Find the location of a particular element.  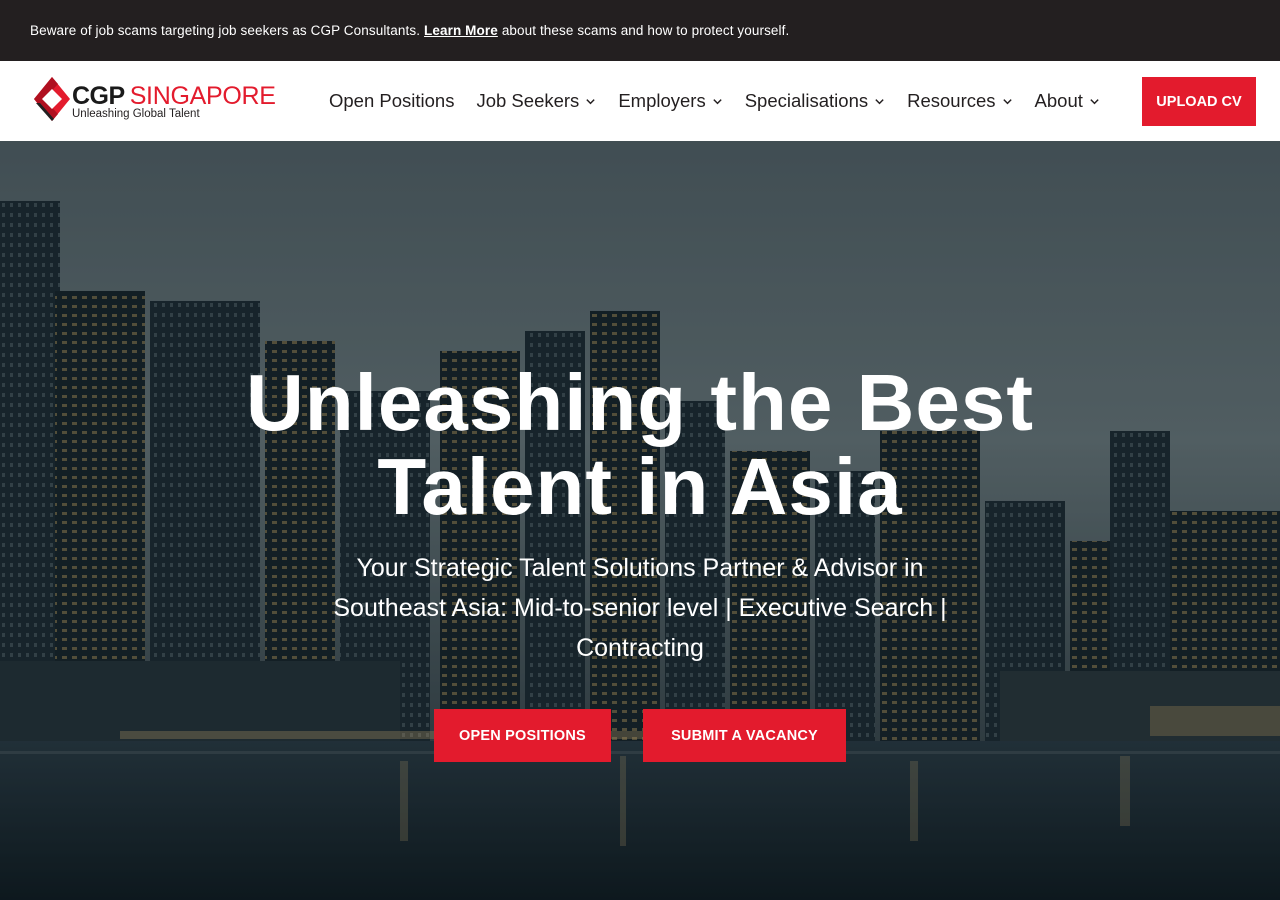

nav-item-specialisations: Specialisations is located at coordinates (815, 101).